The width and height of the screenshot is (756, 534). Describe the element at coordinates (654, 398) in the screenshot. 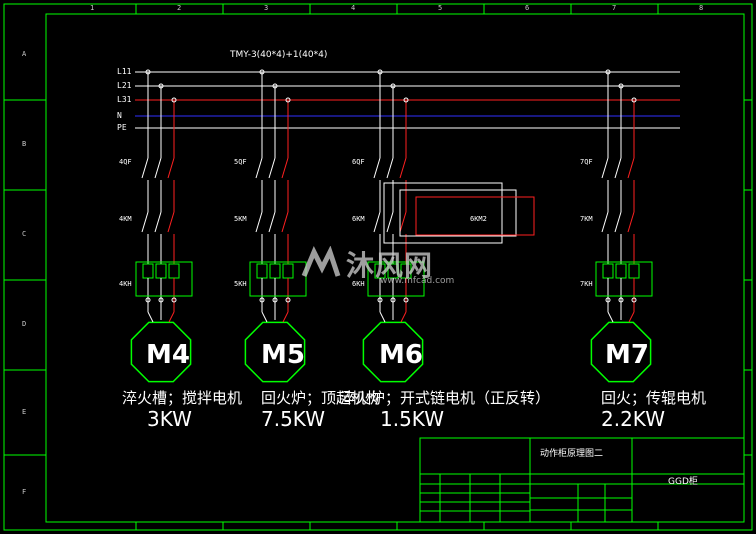

I see `motor-m7-desc: 回火；传辊电机` at that location.